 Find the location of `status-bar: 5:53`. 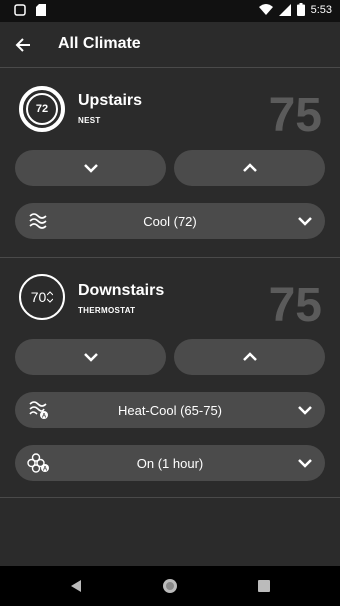

status-bar: 5:53 is located at coordinates (170, 11).